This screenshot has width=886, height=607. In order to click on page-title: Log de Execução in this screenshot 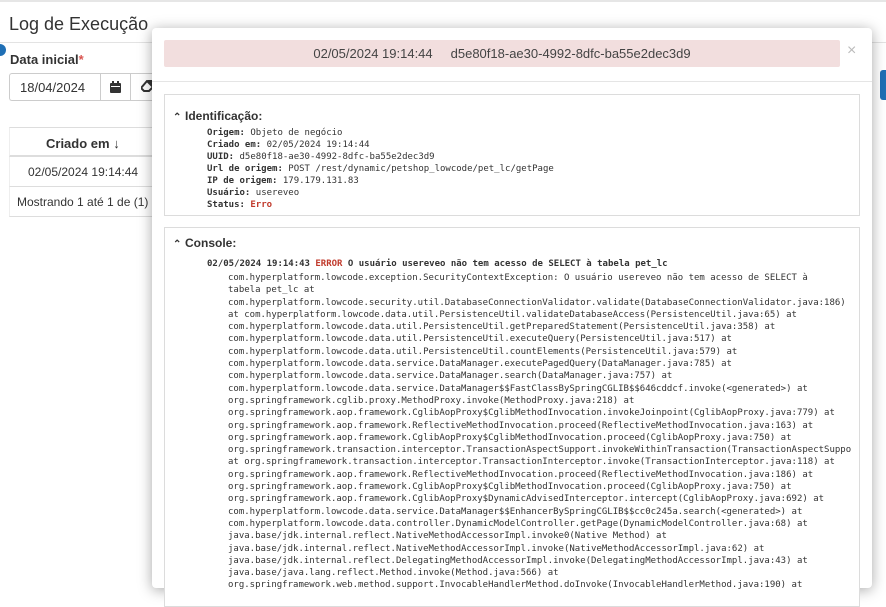, I will do `click(79, 24)`.